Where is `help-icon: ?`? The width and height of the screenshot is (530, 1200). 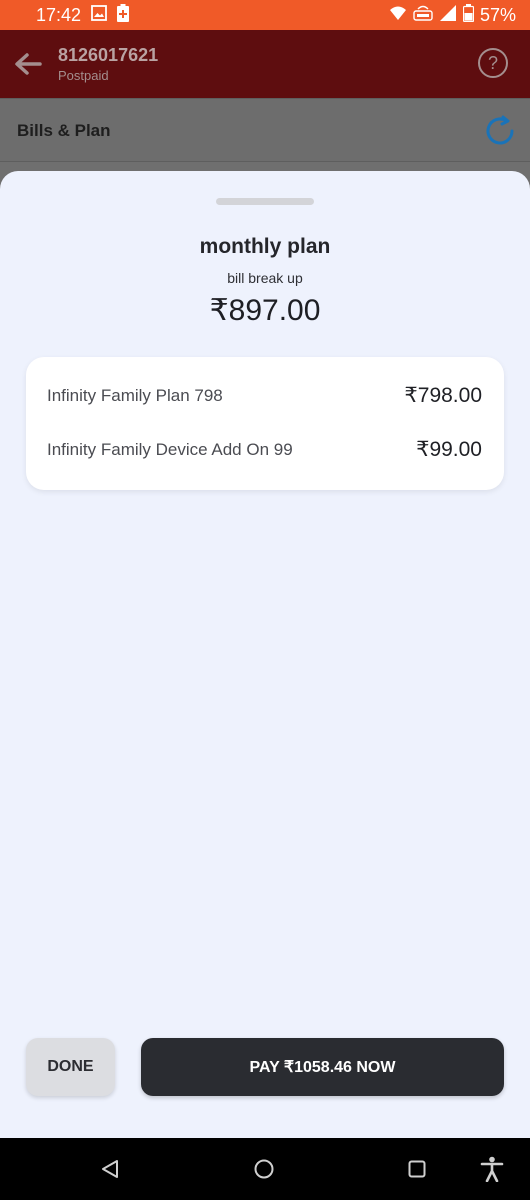
help-icon: ? is located at coordinates (493, 63).